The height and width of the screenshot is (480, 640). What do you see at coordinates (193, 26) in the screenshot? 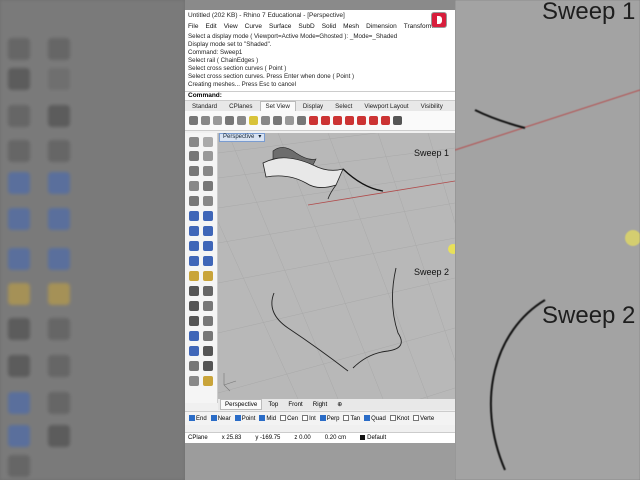
I see `menu-file: File` at bounding box center [193, 26].